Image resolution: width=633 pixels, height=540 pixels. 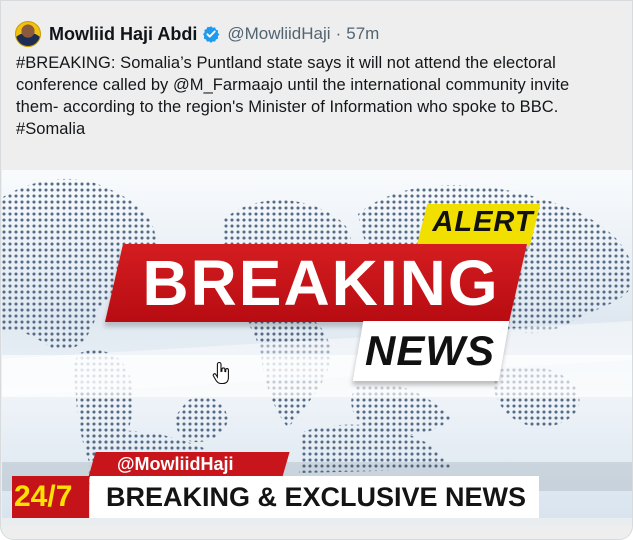 What do you see at coordinates (362, 34) in the screenshot?
I see `tweet-time: 57m` at bounding box center [362, 34].